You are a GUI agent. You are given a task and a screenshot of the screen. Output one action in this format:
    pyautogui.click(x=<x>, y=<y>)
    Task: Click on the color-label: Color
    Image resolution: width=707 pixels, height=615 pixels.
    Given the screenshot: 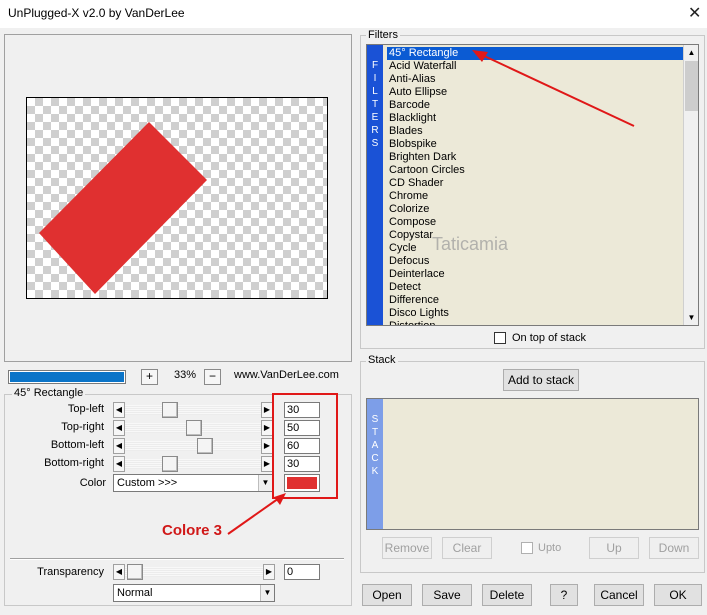 What is the action you would take?
    pyautogui.click(x=92, y=483)
    